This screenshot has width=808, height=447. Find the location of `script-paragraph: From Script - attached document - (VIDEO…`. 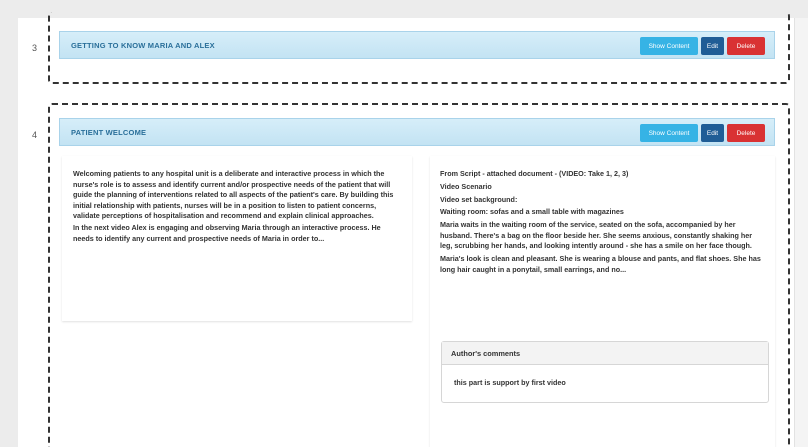

script-paragraph: From Script - attached document - (VIDEO… is located at coordinates (534, 173).